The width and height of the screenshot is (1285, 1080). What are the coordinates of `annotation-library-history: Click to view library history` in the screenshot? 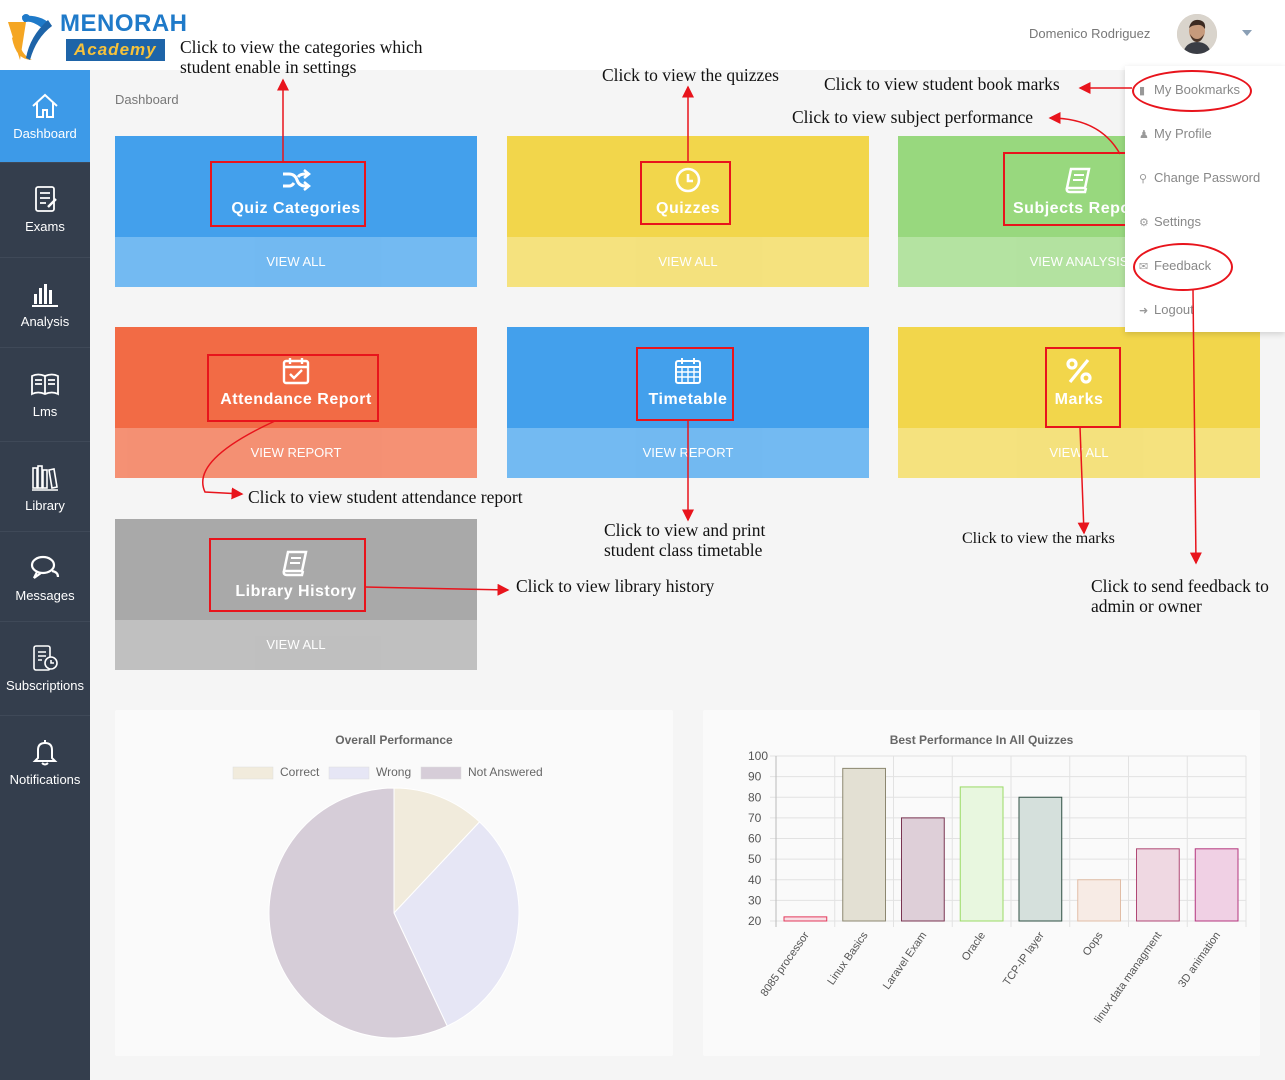 It's located at (615, 586).